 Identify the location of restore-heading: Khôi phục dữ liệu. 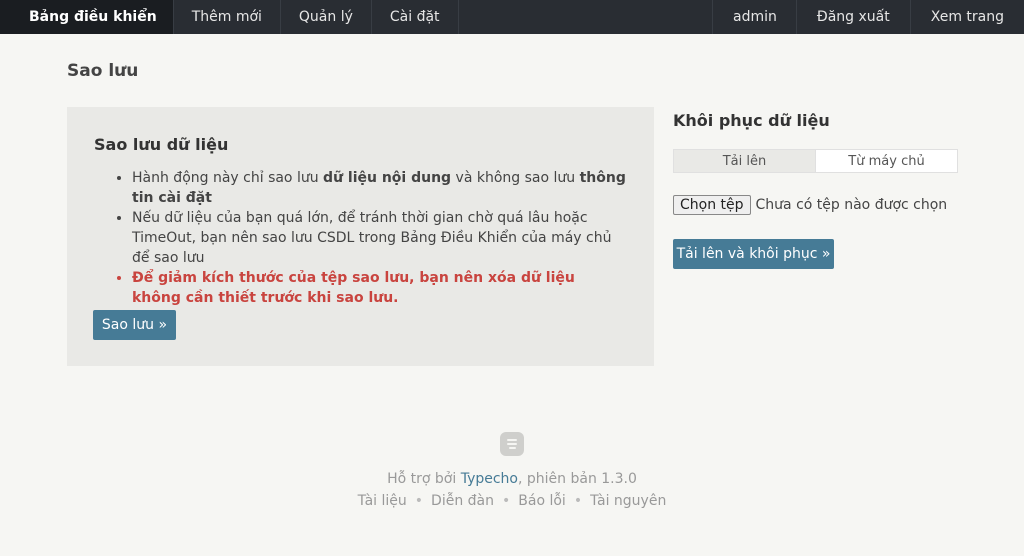
(751, 120).